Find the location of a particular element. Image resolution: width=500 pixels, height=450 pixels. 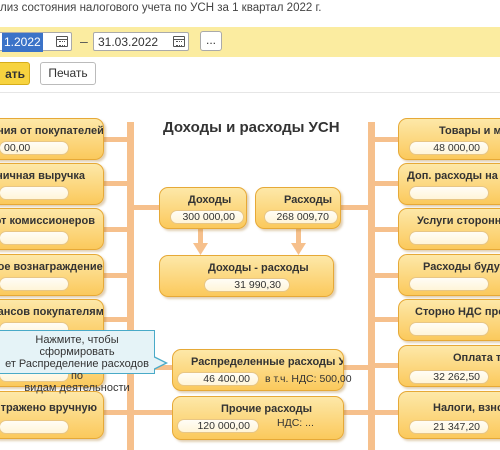

card-value: 268 009,70 is located at coordinates (301, 217).